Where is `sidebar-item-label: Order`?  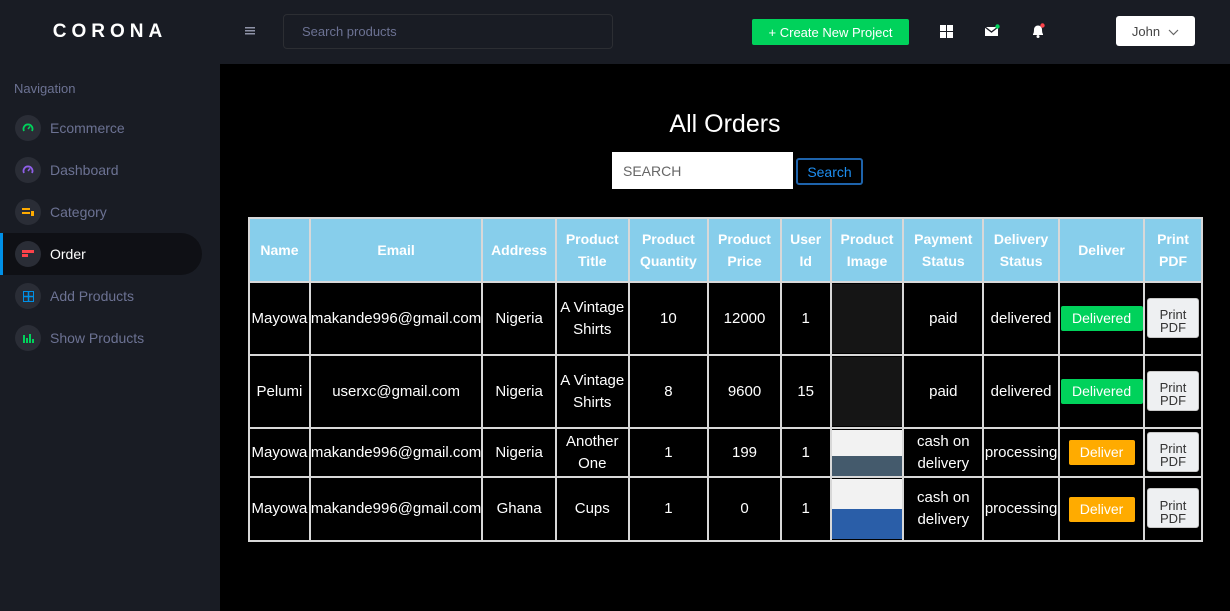
sidebar-item-label: Order is located at coordinates (68, 254).